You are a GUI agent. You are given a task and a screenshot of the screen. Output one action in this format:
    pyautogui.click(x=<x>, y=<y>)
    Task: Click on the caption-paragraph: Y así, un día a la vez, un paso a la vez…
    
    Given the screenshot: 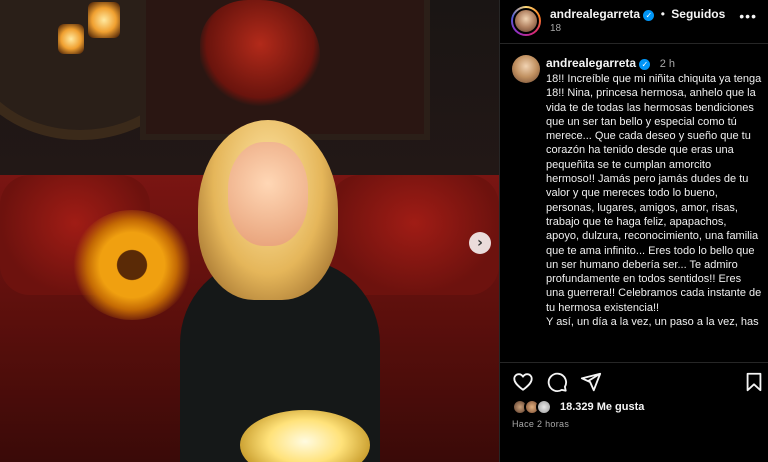 What is the action you would take?
    pyautogui.click(x=652, y=322)
    